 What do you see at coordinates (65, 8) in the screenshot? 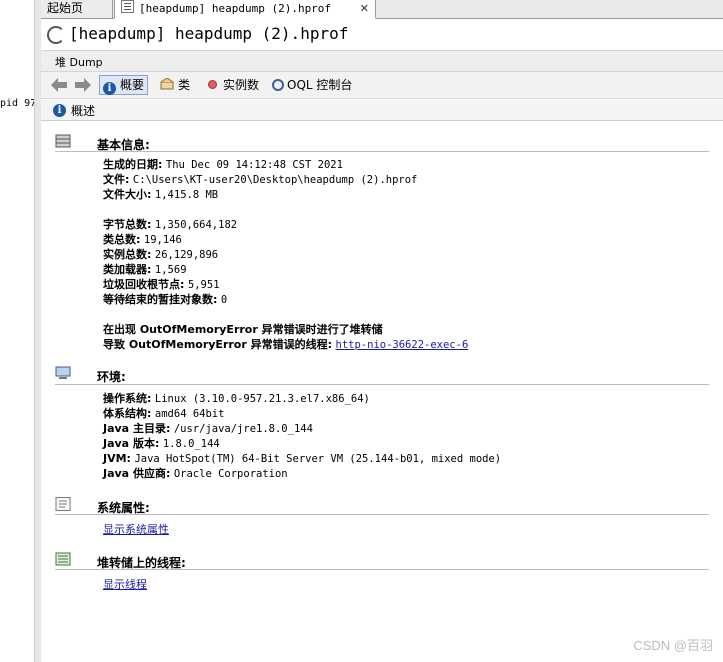
I see `tab-label: 起始页` at bounding box center [65, 8].